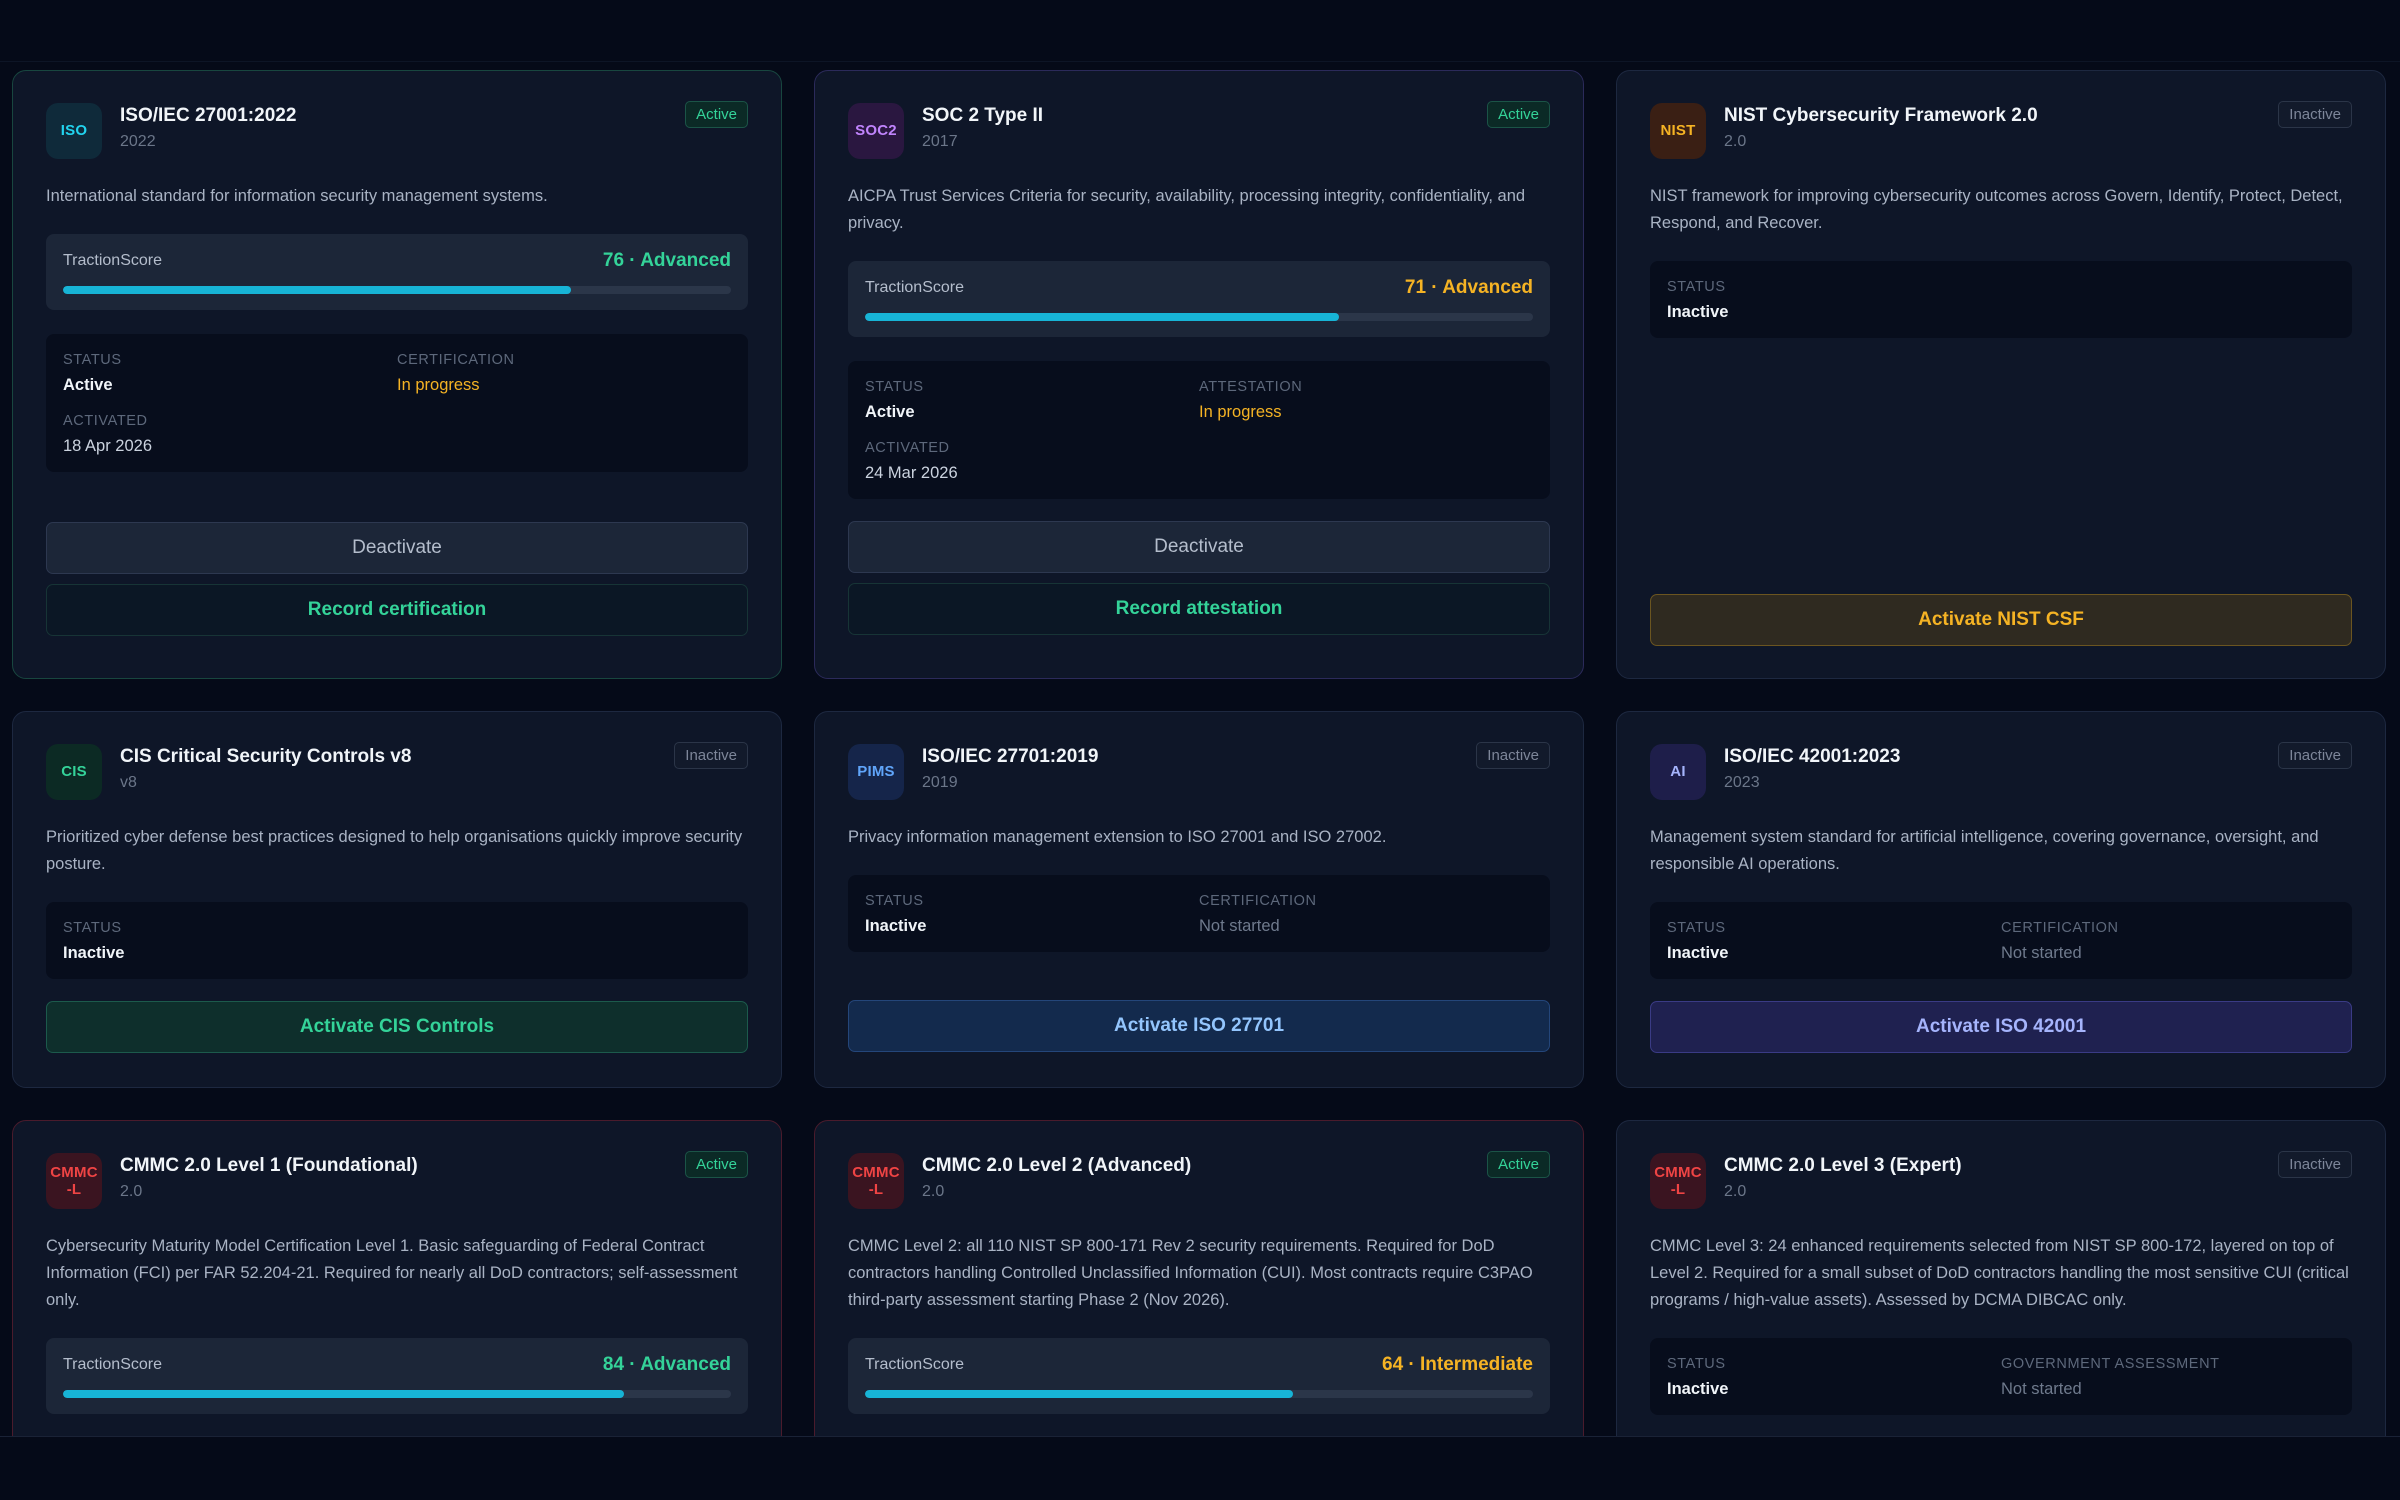 The image size is (2400, 1500). I want to click on traction-score-panel: TractionScore 84 · Advanced, so click(397, 1376).